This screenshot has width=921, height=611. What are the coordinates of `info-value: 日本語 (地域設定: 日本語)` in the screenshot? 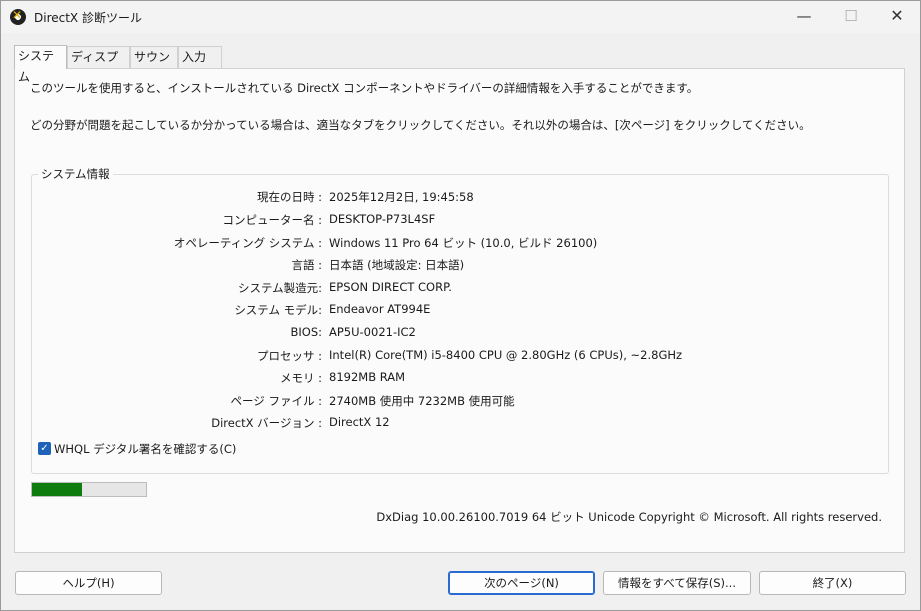 It's located at (397, 265).